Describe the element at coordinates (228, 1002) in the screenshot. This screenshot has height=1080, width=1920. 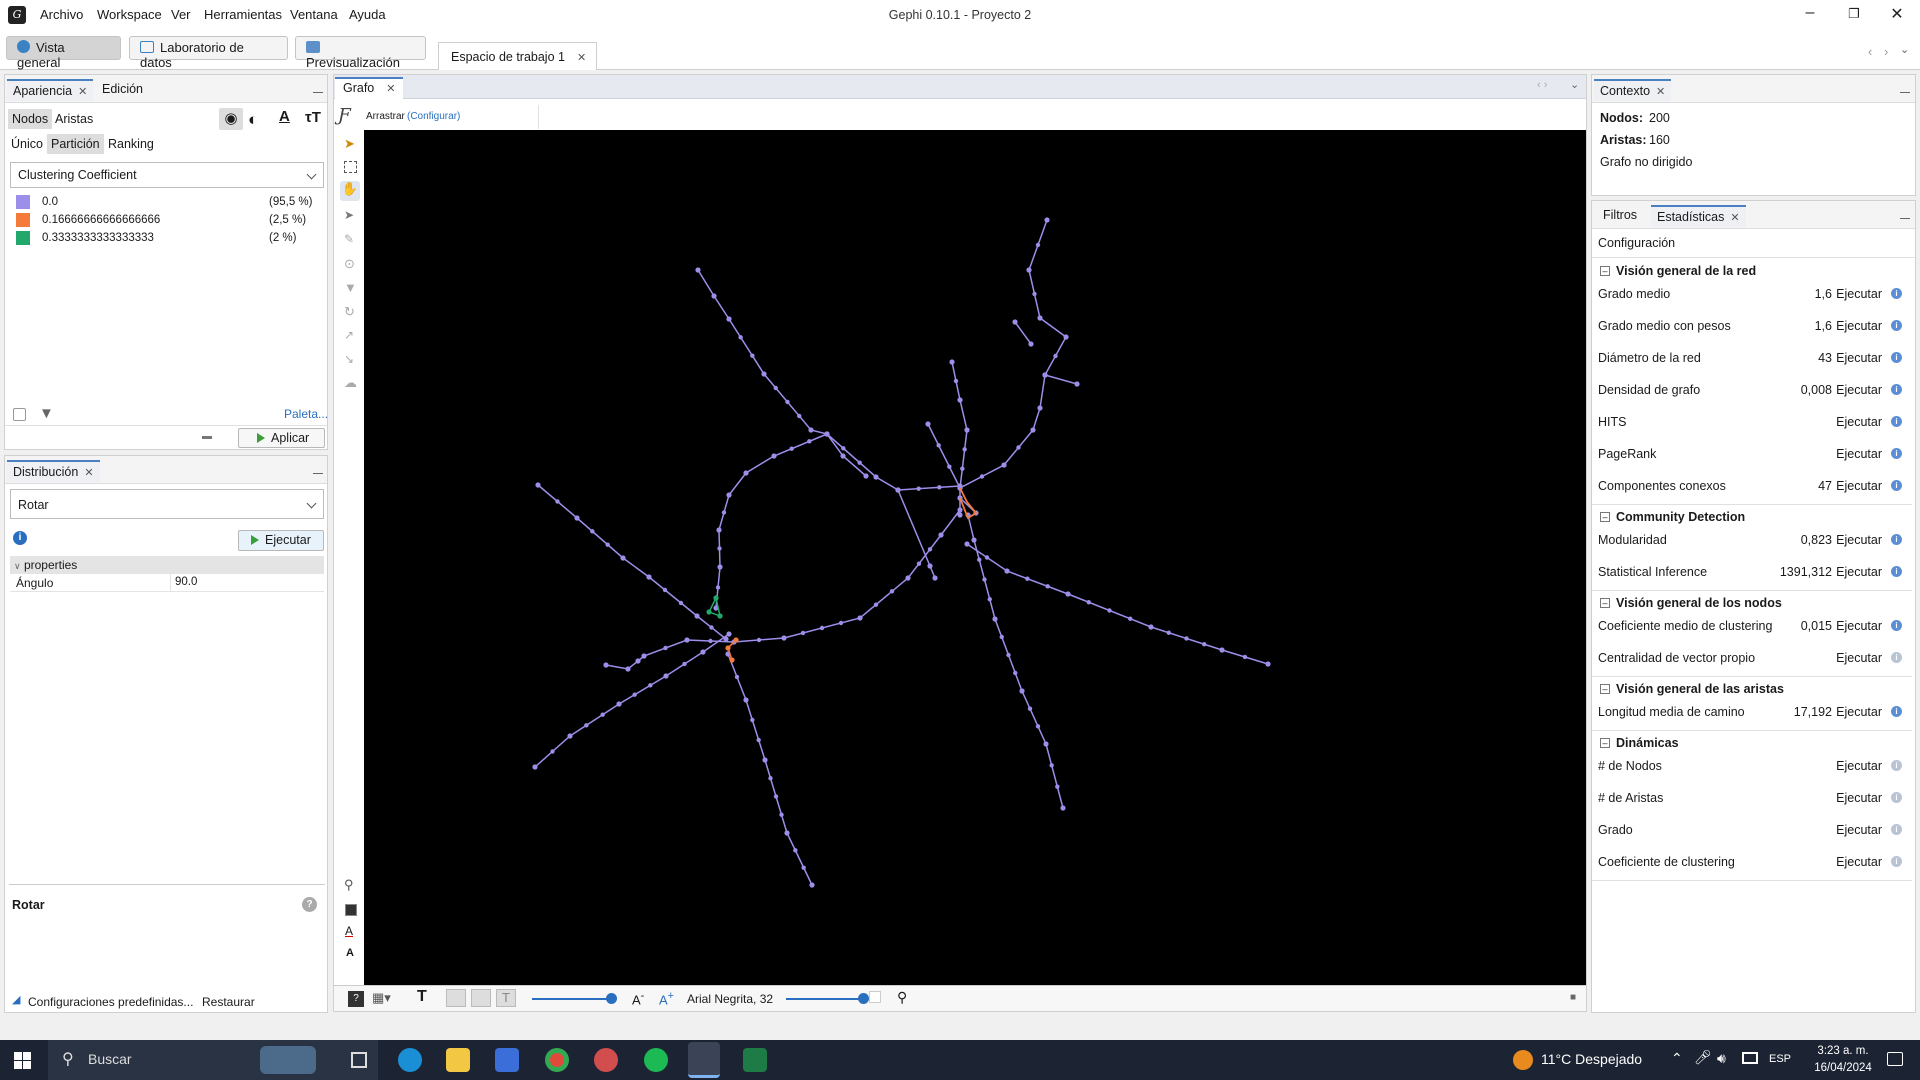
I see `reset-link: Restaurar` at that location.